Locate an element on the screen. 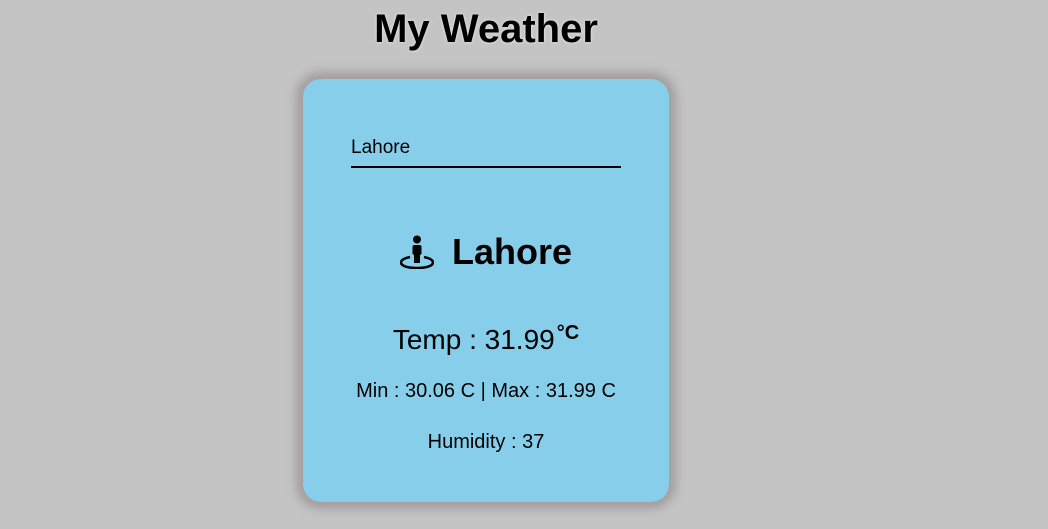 The height and width of the screenshot is (529, 1048). min-label: Min : is located at coordinates (380, 391).